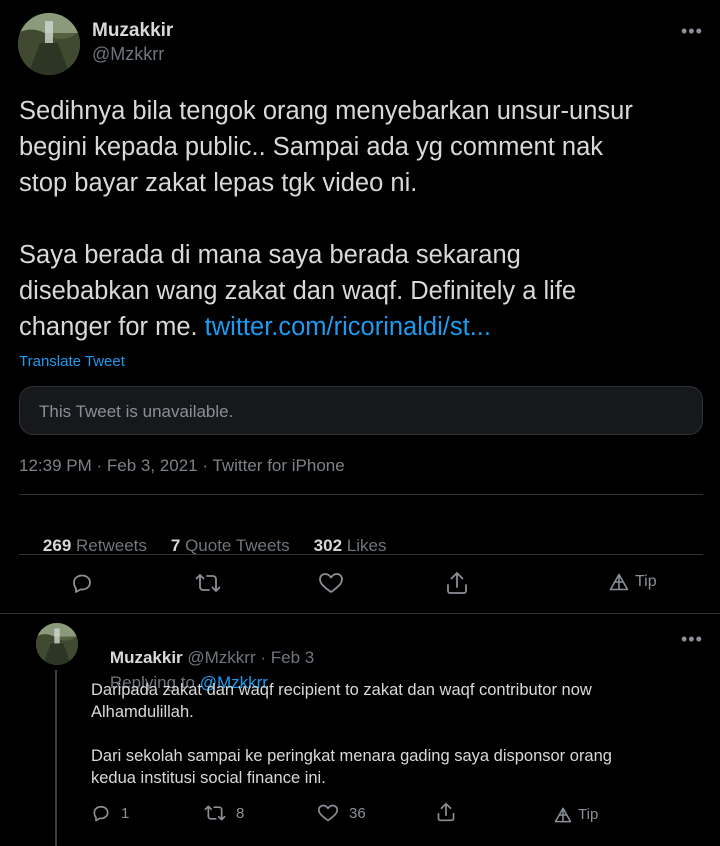 The width and height of the screenshot is (720, 846). Describe the element at coordinates (208, 778) in the screenshot. I see `reply-text-line: kedua institusi social finance ini.` at that location.